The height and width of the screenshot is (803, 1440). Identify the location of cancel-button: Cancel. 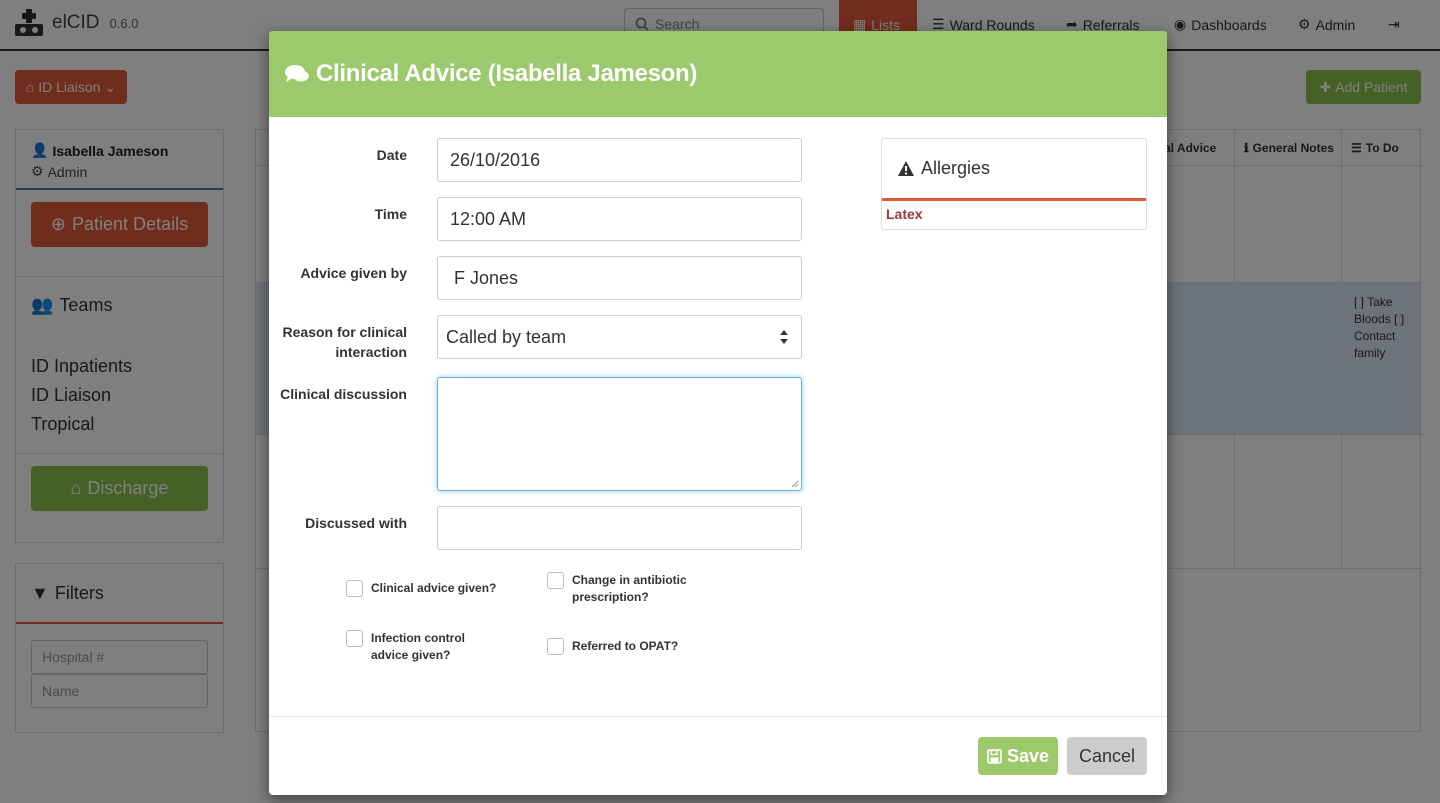
(1107, 756).